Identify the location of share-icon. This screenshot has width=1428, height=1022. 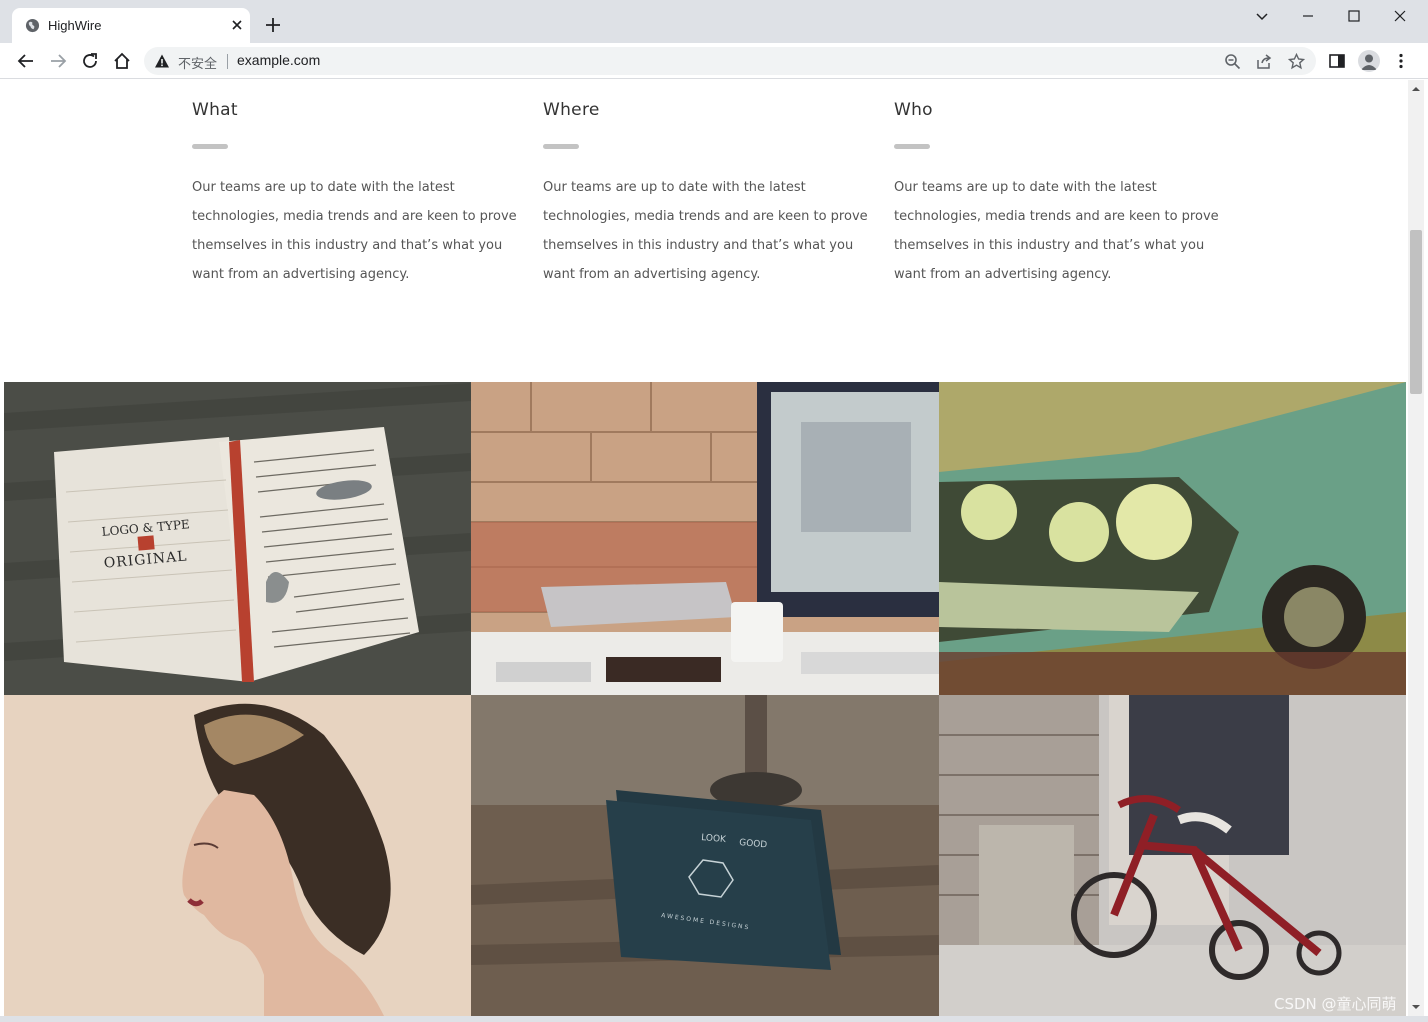
(1264, 61).